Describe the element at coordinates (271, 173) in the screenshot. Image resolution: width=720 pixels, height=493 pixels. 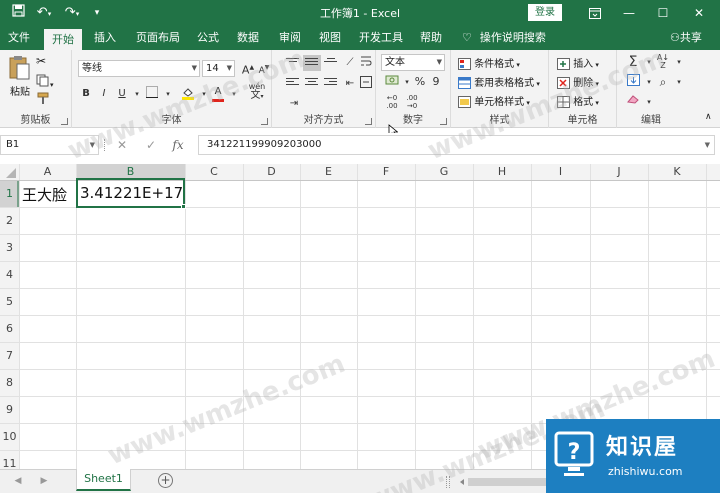
I see `column-header-d: D` at that location.